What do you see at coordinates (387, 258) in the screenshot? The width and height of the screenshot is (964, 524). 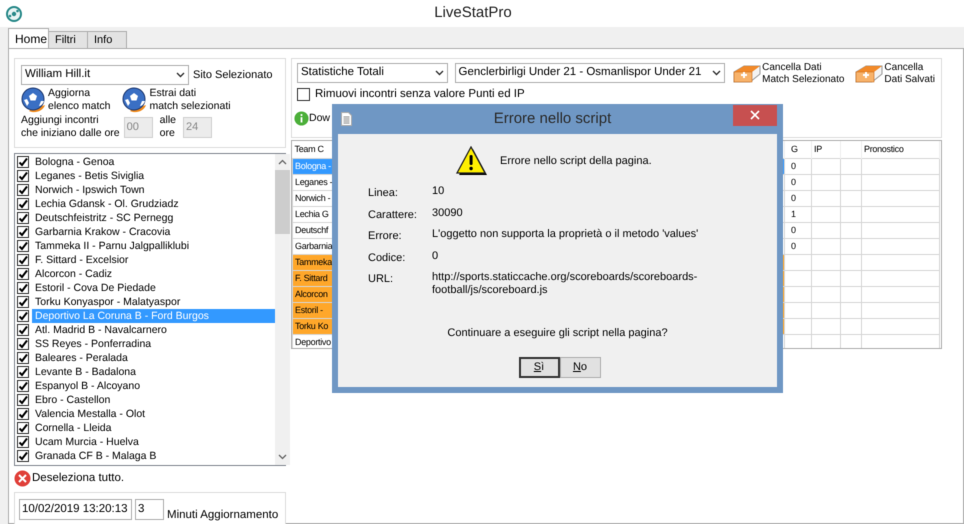 I see `field-label: Codice:` at bounding box center [387, 258].